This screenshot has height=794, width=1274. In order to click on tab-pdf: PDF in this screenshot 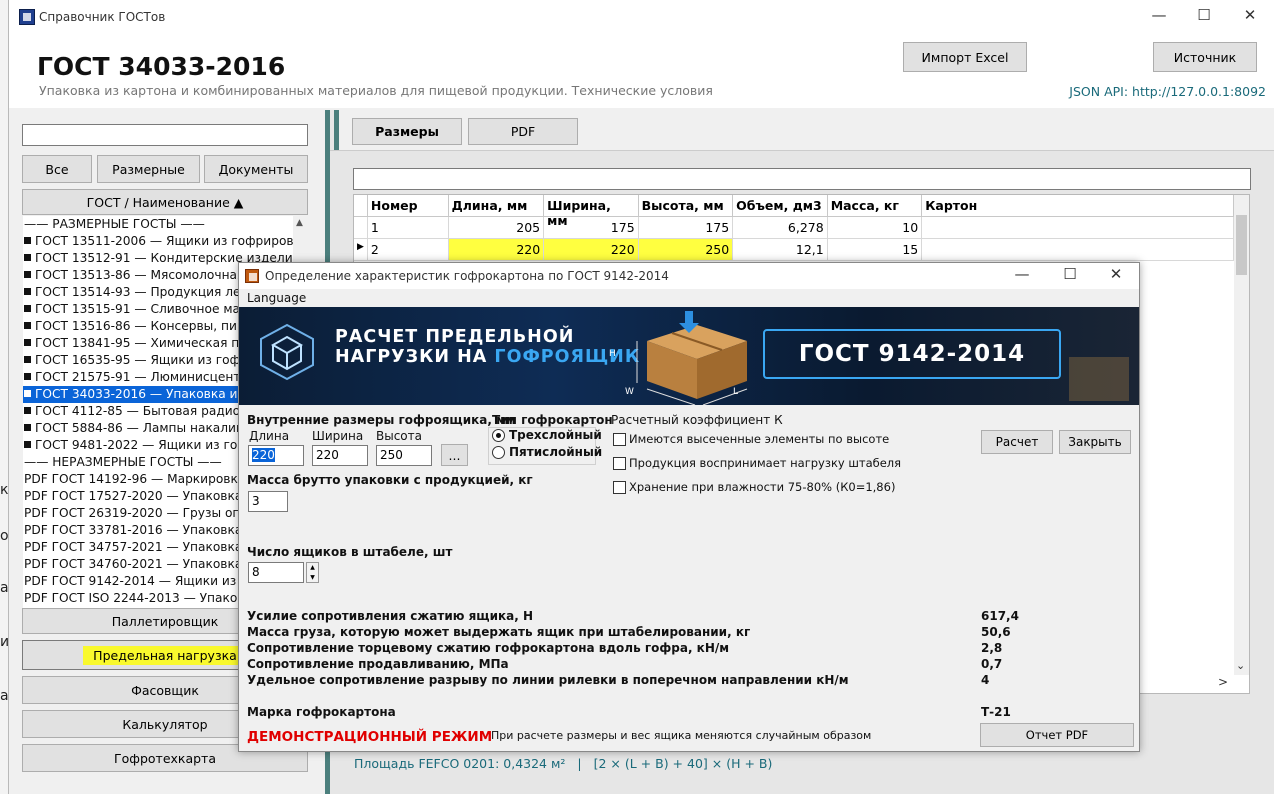, I will do `click(523, 131)`.